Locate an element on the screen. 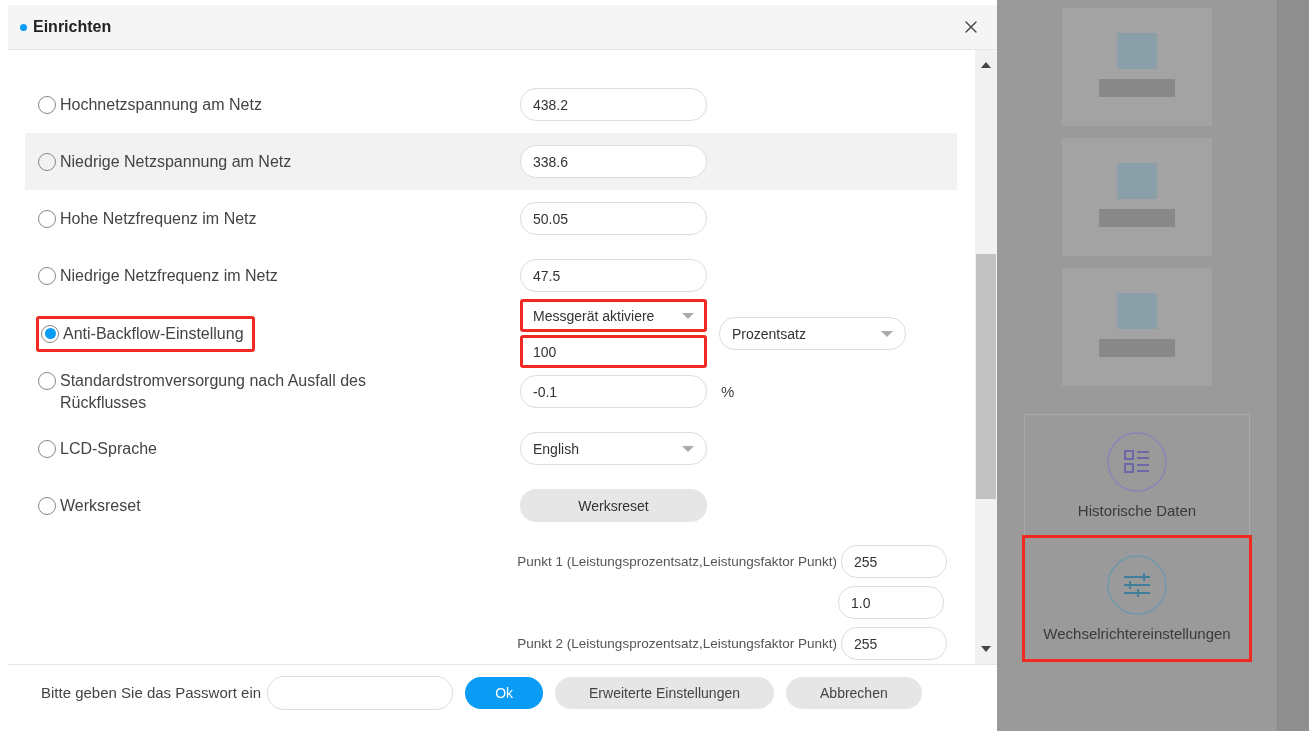 This screenshot has width=1309, height=731. password-label: Bitte geben Sie das Passwort ein is located at coordinates (151, 692).